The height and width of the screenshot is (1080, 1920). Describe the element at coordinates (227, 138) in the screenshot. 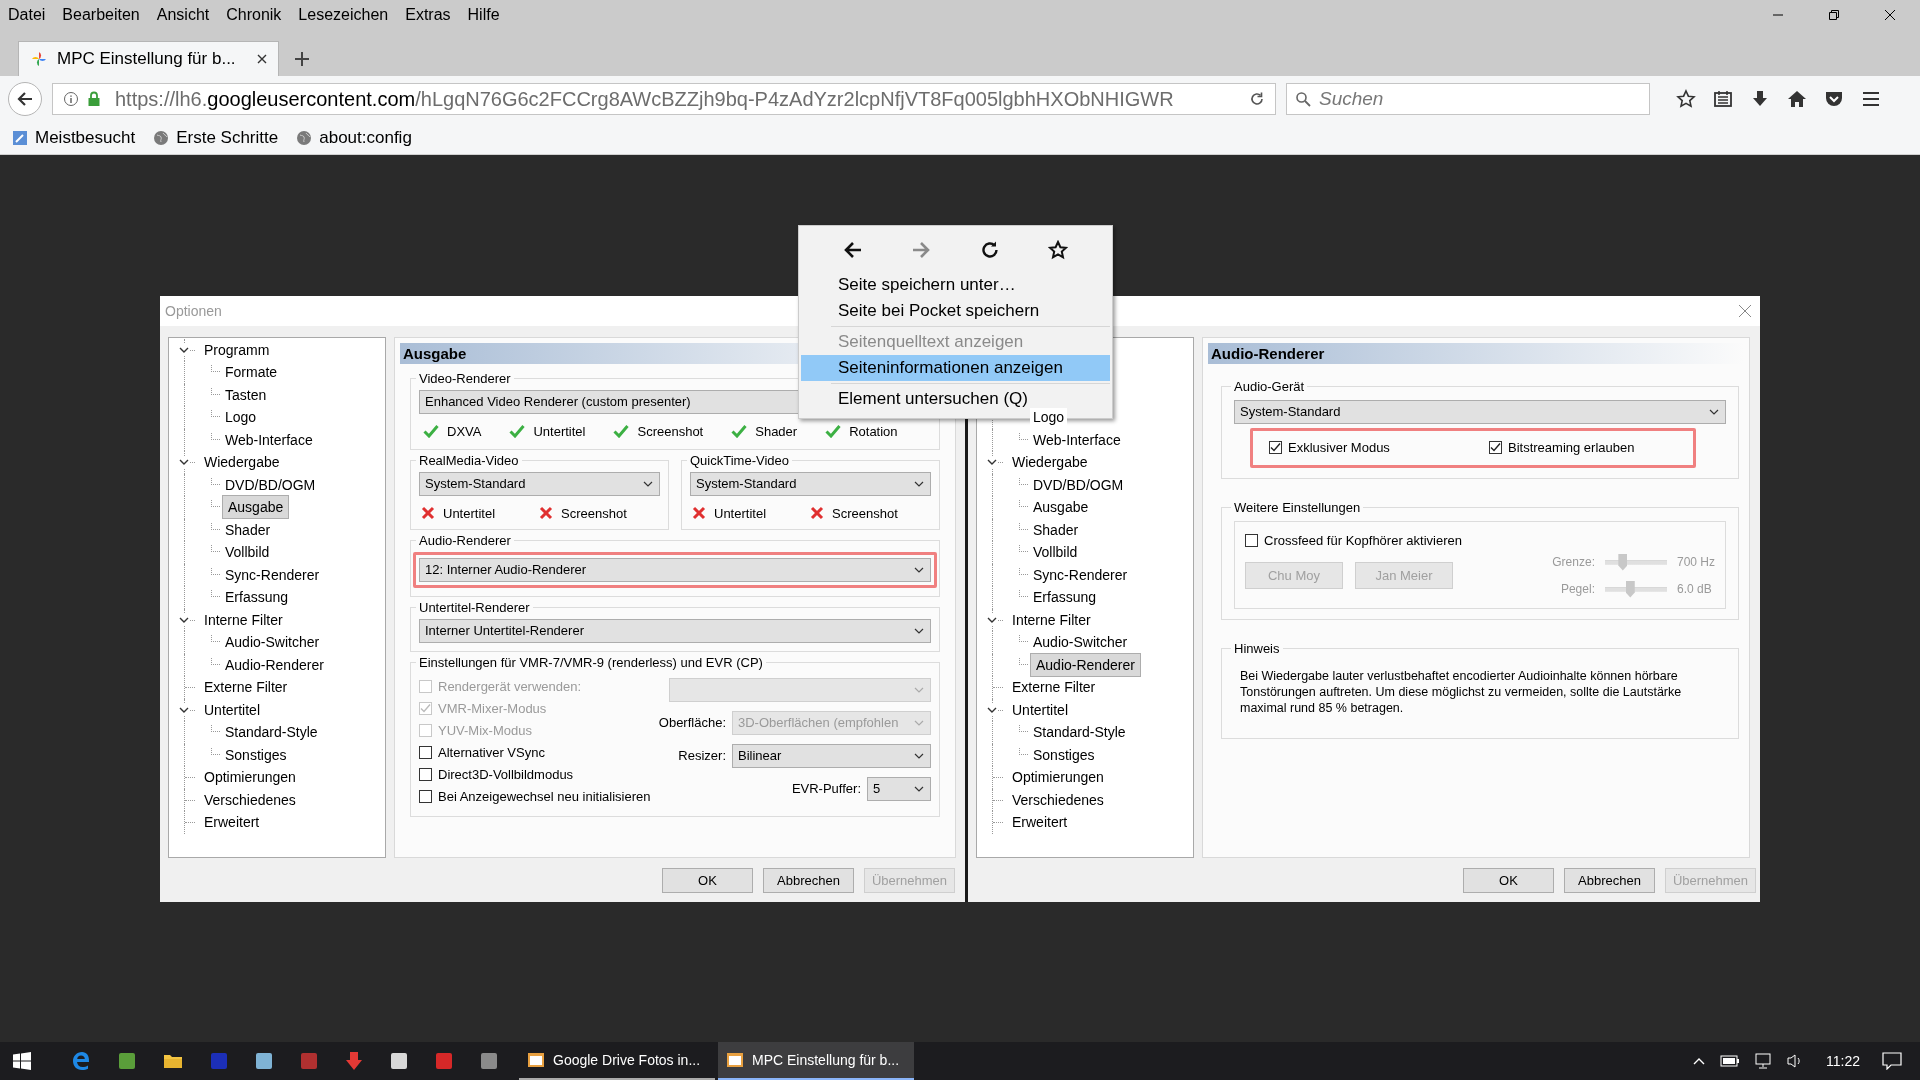

I see `bookmark-link: Erste Schritte` at that location.